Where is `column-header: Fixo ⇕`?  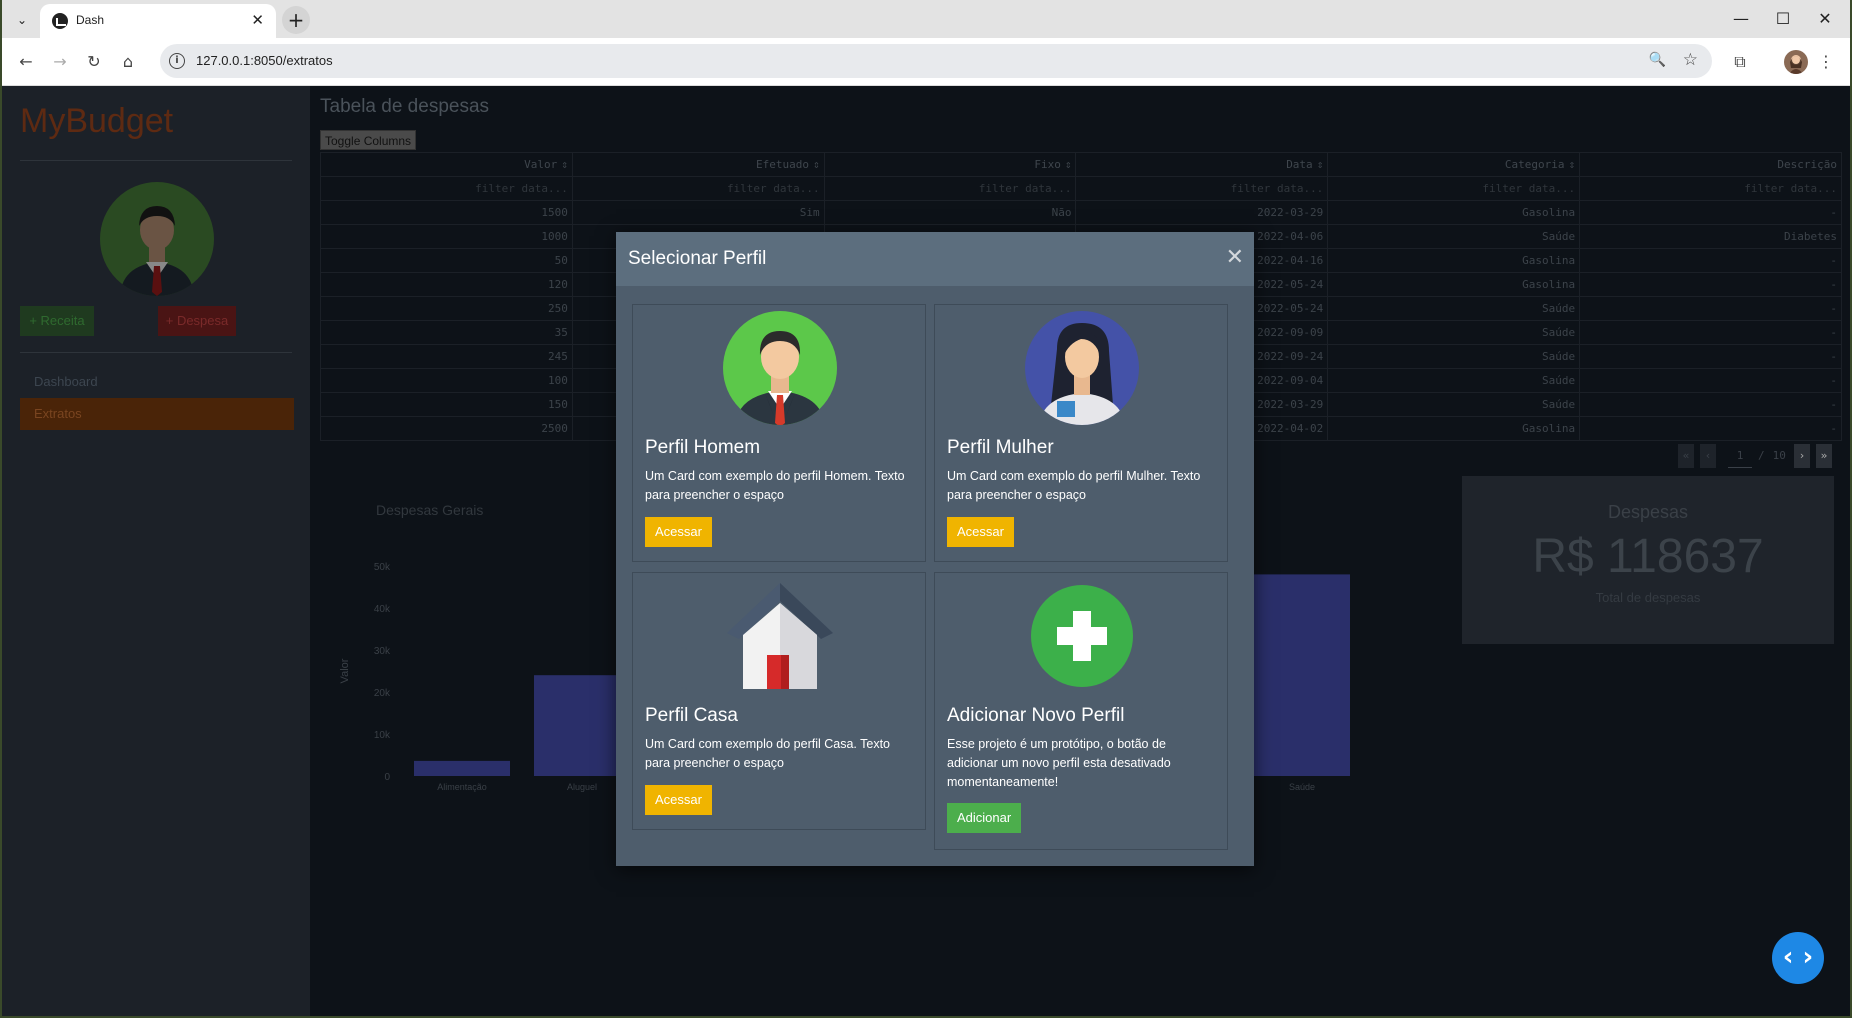 column-header: Fixo ⇕ is located at coordinates (950, 164).